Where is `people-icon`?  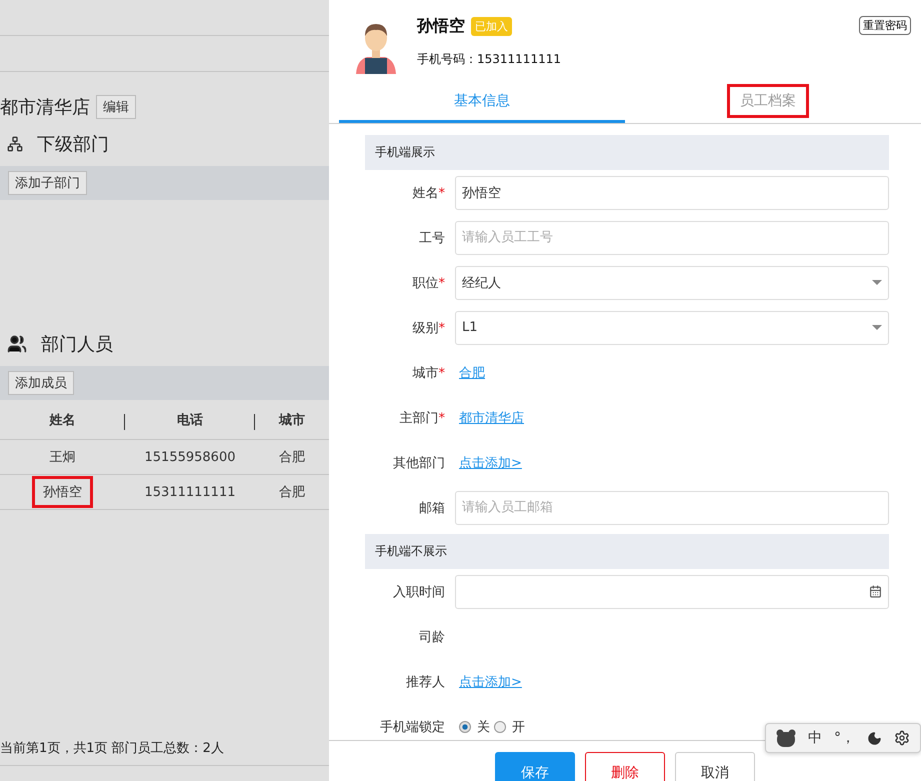
people-icon is located at coordinates (17, 344).